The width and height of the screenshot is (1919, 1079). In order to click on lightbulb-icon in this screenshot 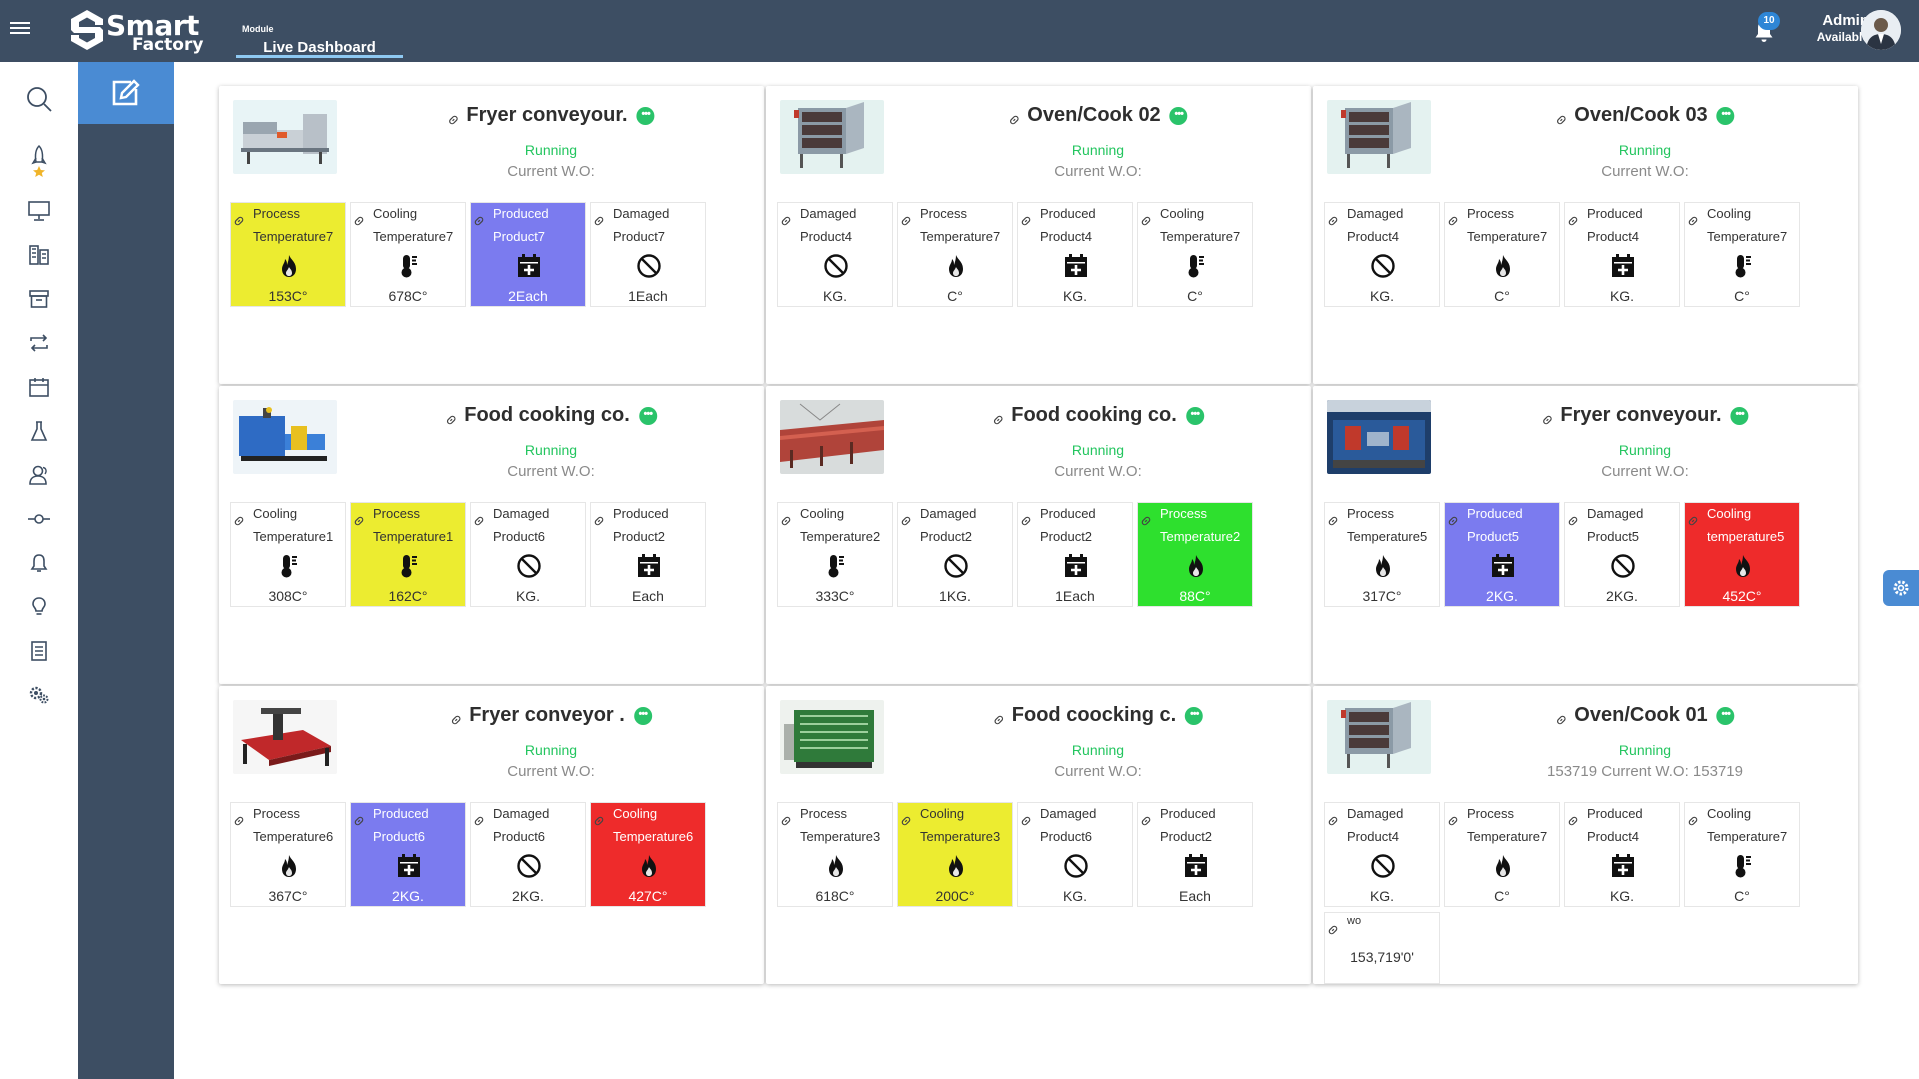, I will do `click(39, 607)`.